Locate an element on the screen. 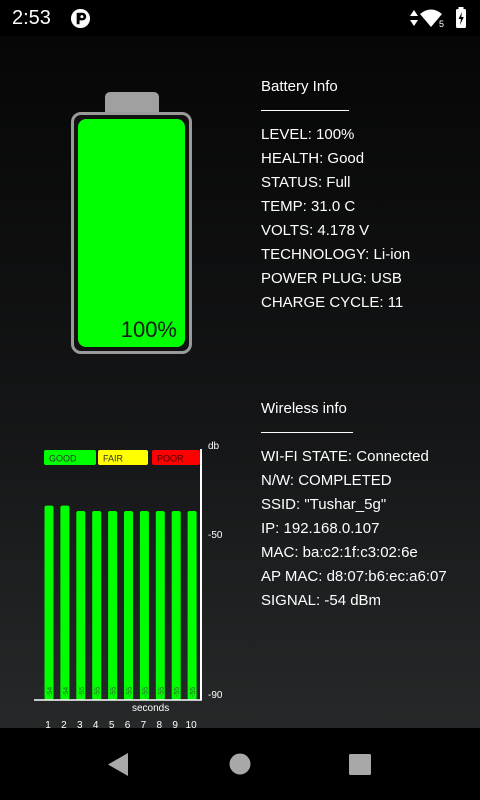 The image size is (480, 800). battery-info-charge-cycle: CHARGE CYCLE: 11 is located at coordinates (332, 302).